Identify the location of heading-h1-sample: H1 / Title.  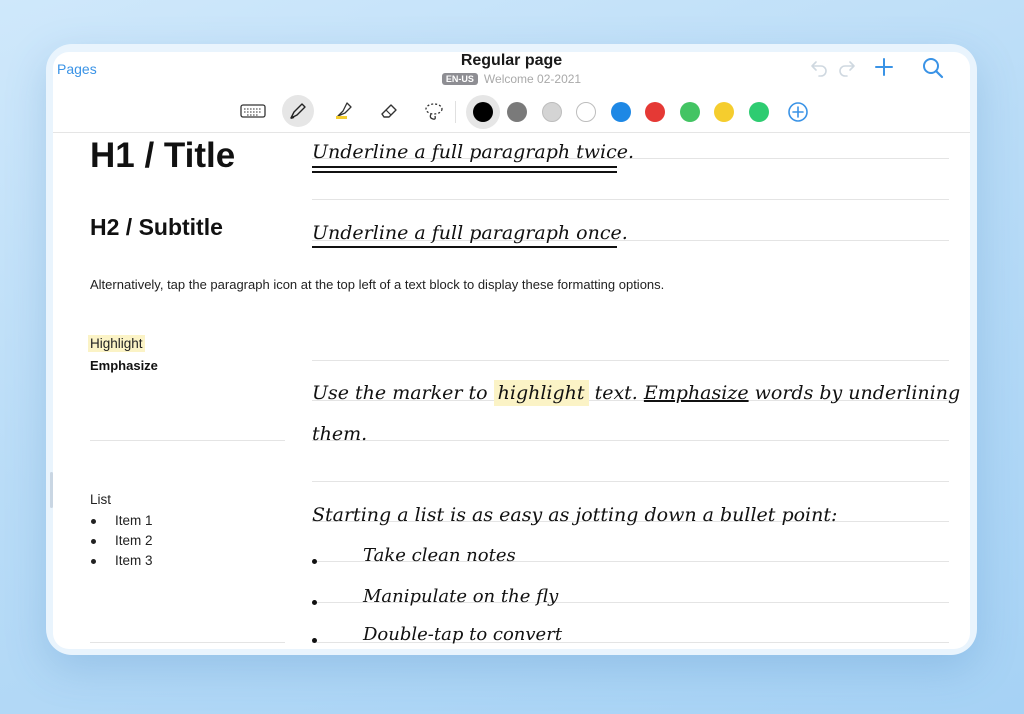
(162, 156).